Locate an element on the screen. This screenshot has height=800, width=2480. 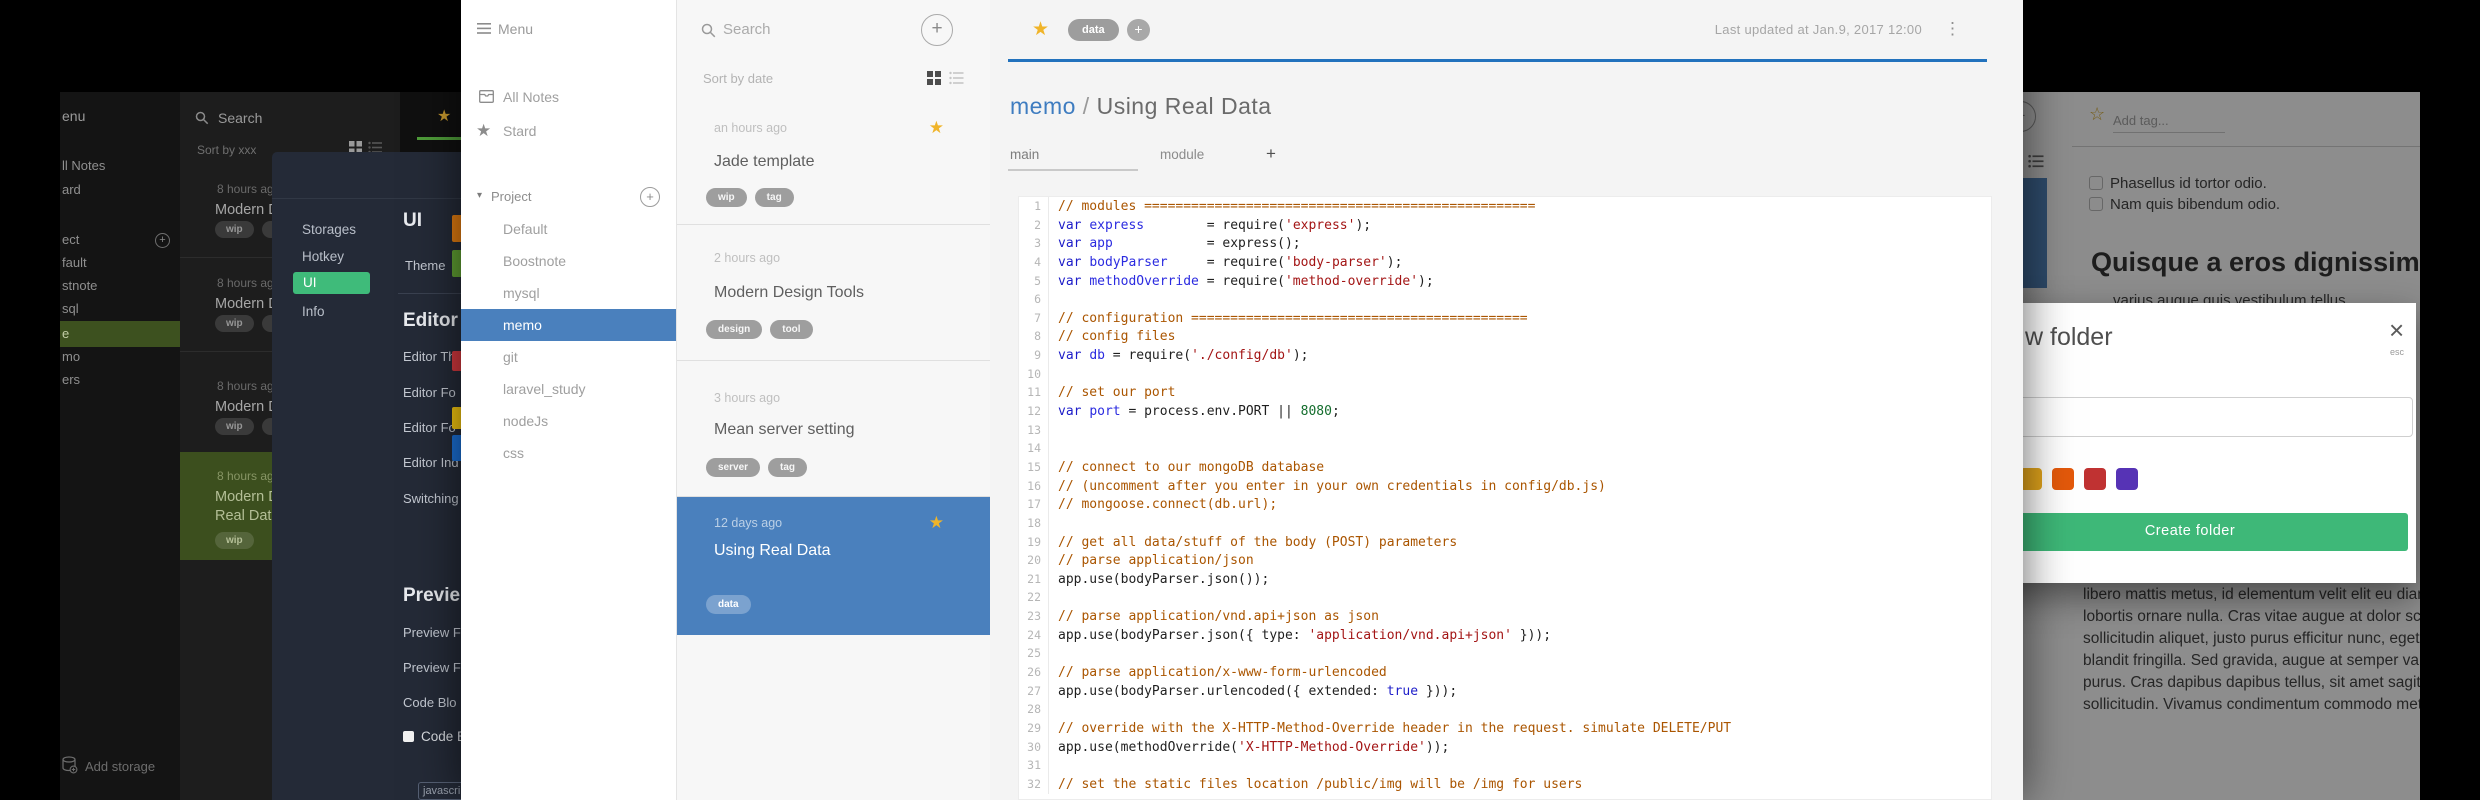
add-folder-icon: + is located at coordinates (650, 197).